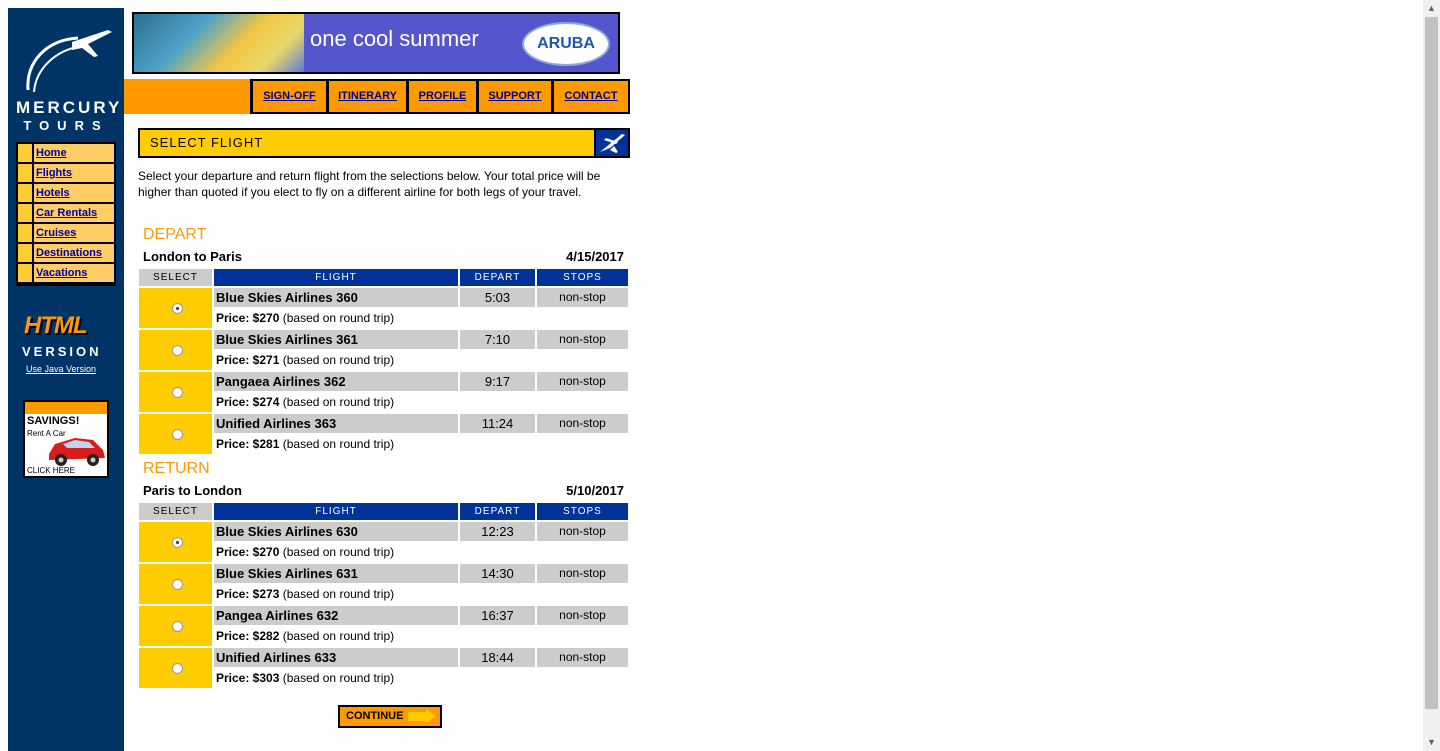  Describe the element at coordinates (66, 125) in the screenshot. I see `logo-word-tours: TOURS` at that location.